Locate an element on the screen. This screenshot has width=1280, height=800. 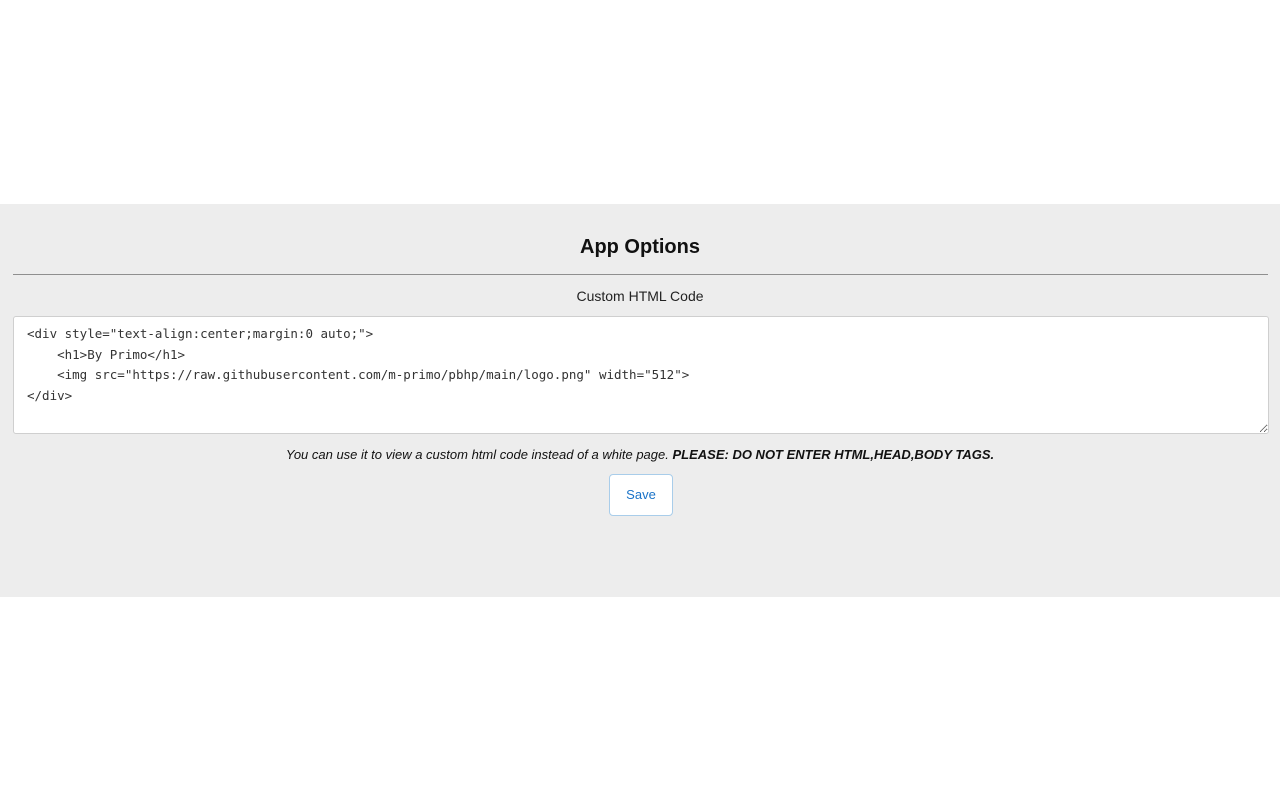
custom-html-textarea is located at coordinates (641, 375).